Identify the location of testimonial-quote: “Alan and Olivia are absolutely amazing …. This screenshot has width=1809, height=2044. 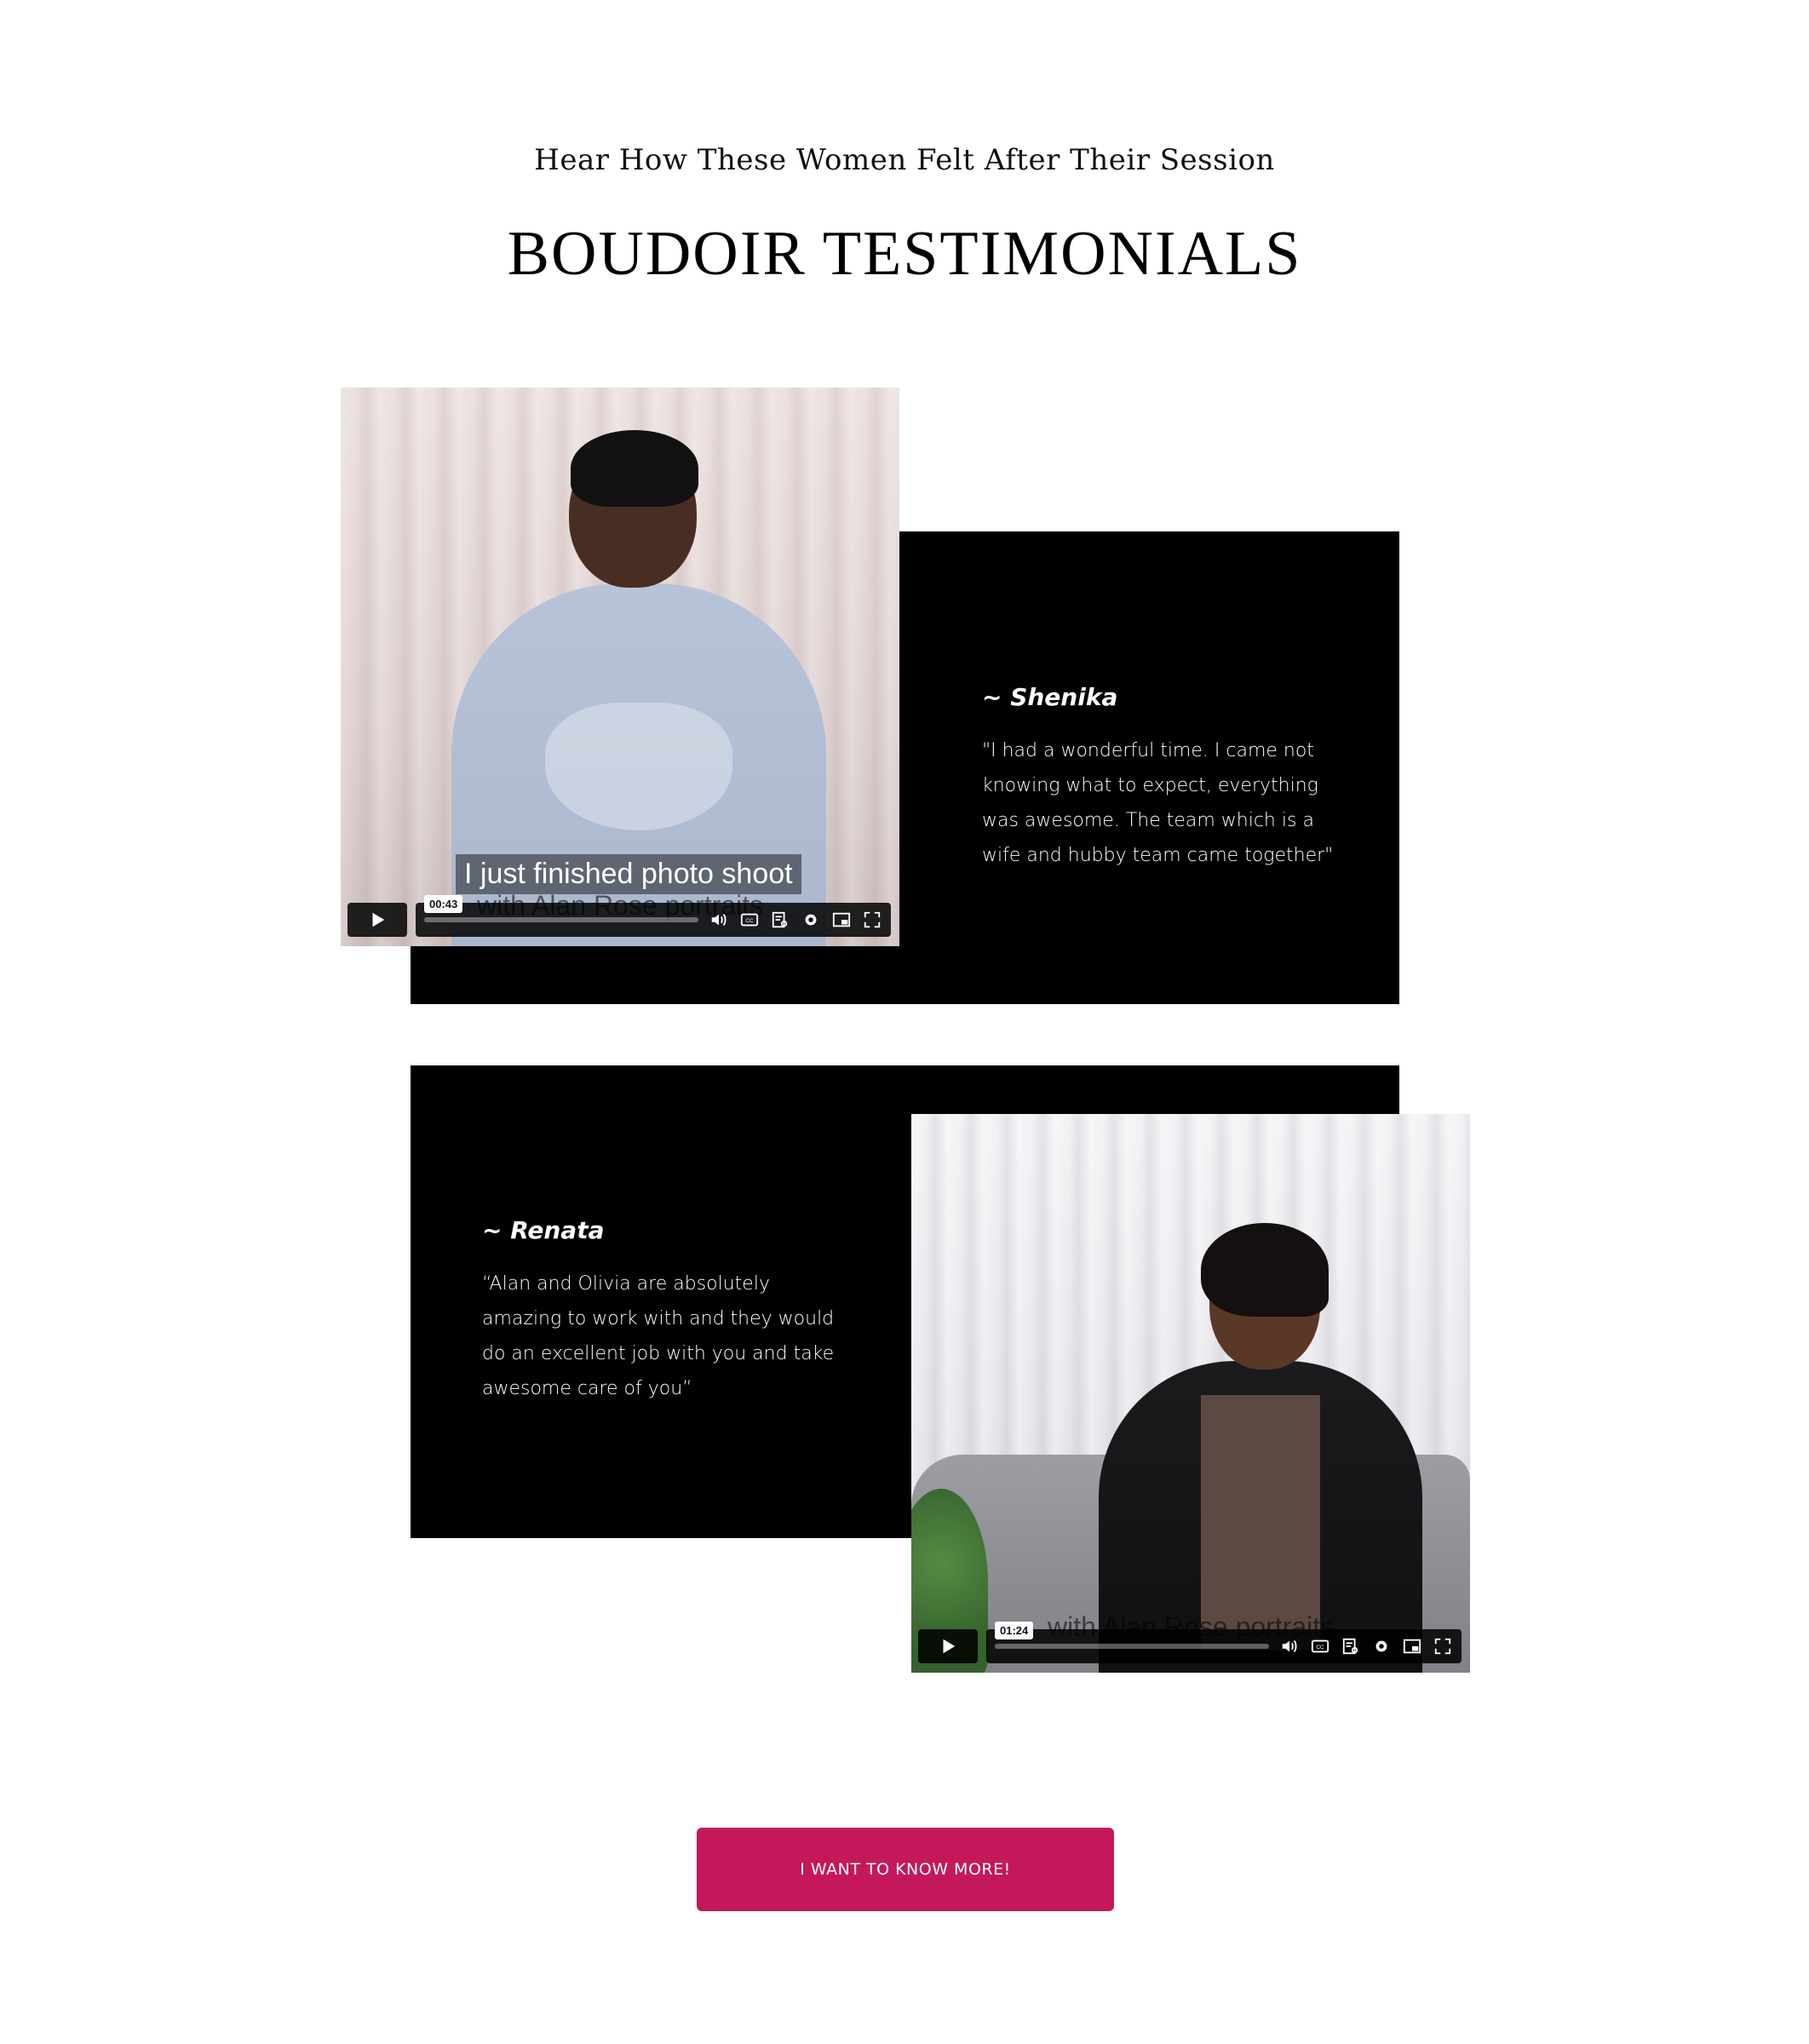
(658, 1336).